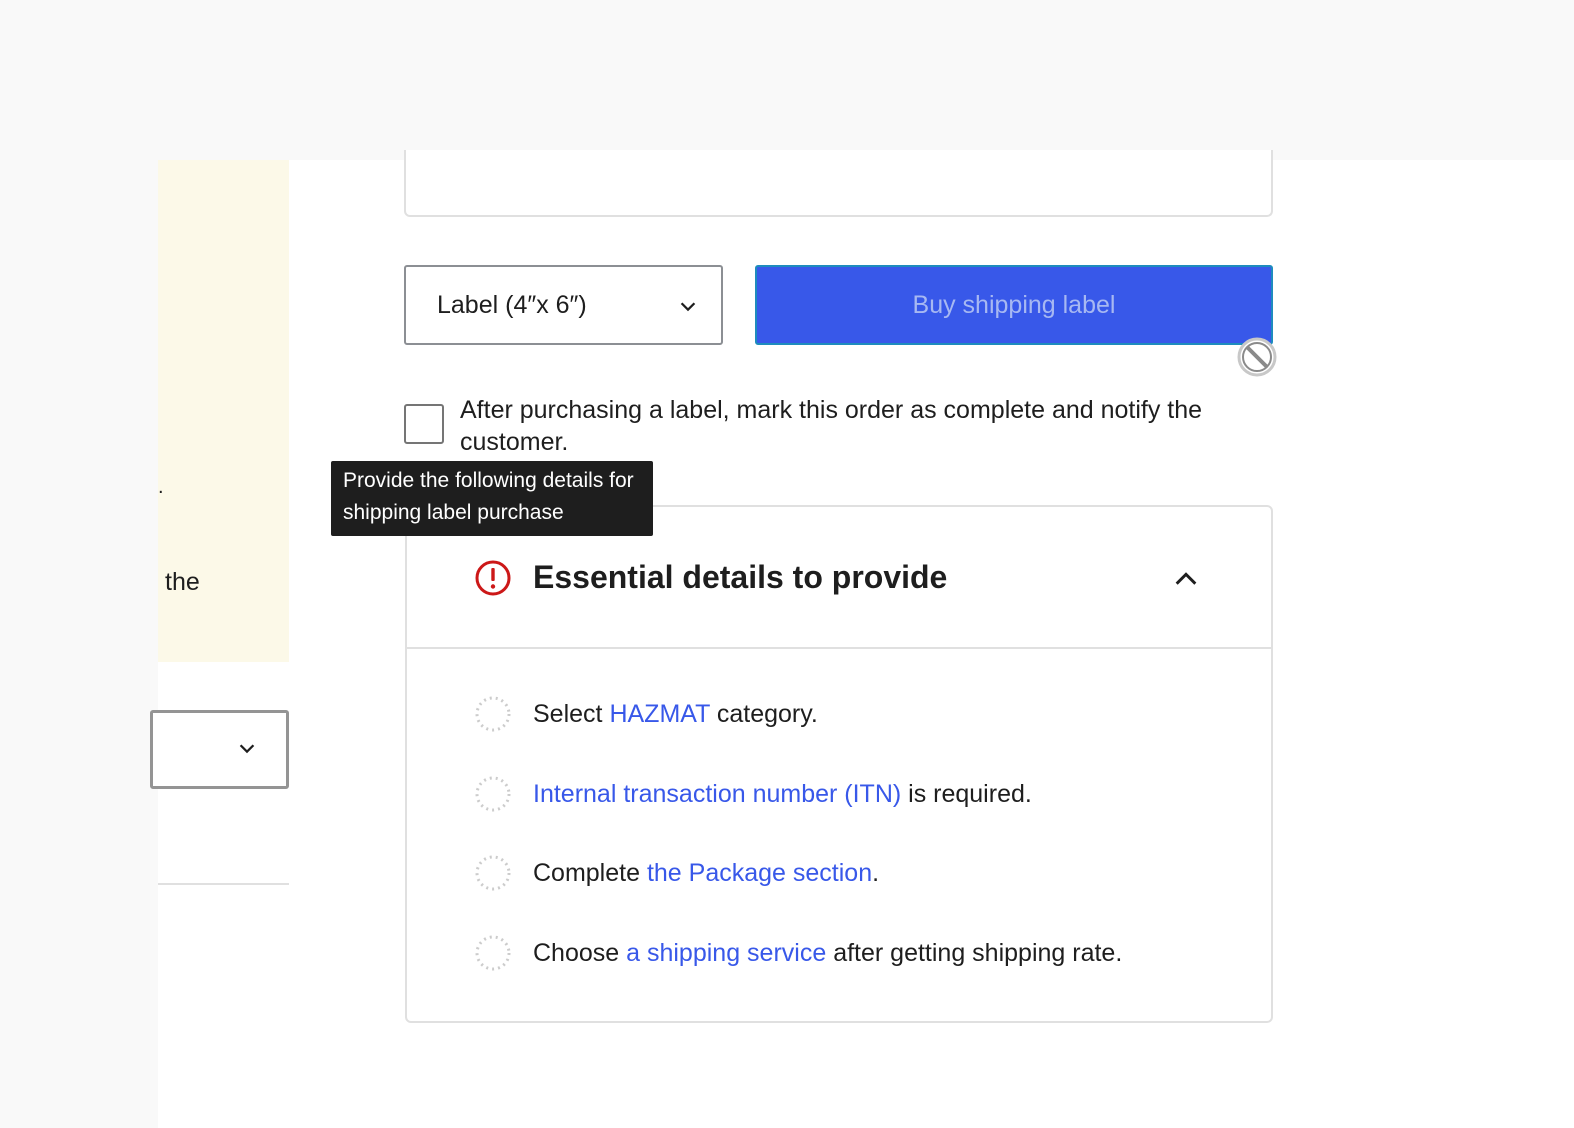 The width and height of the screenshot is (1574, 1128). I want to click on requirement-item-hazmat: Select HAZMAT category., so click(646, 714).